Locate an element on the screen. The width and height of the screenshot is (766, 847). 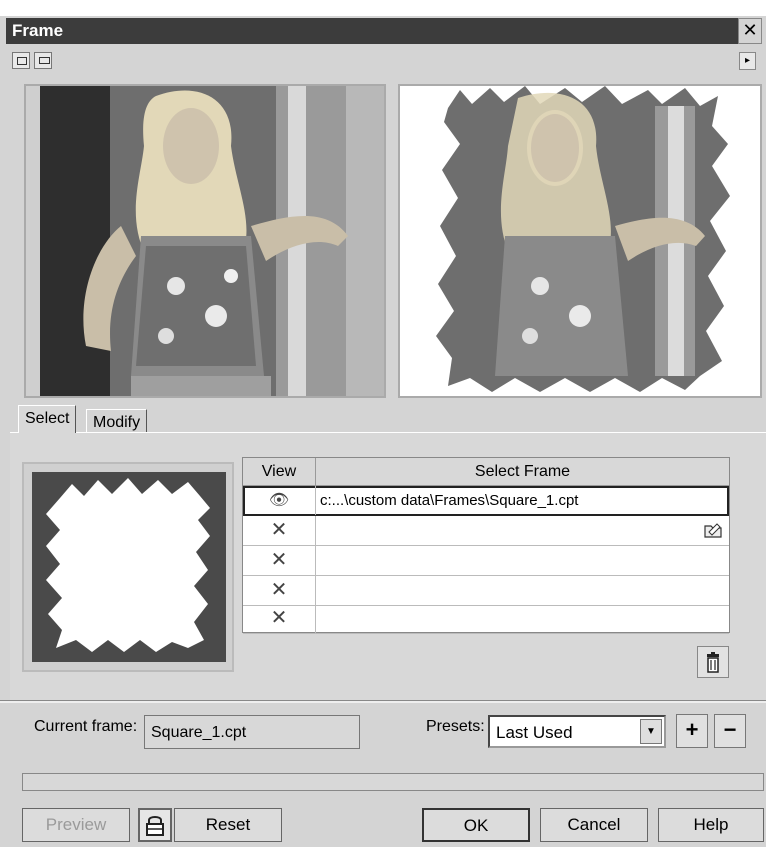
title-bar: Frame is located at coordinates (384, 31).